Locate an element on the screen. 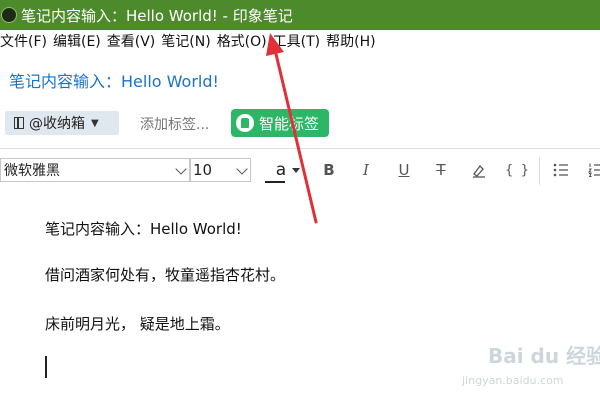 The image size is (600, 400). notebook-selector: @收纳箱 ▼ is located at coordinates (62, 123).